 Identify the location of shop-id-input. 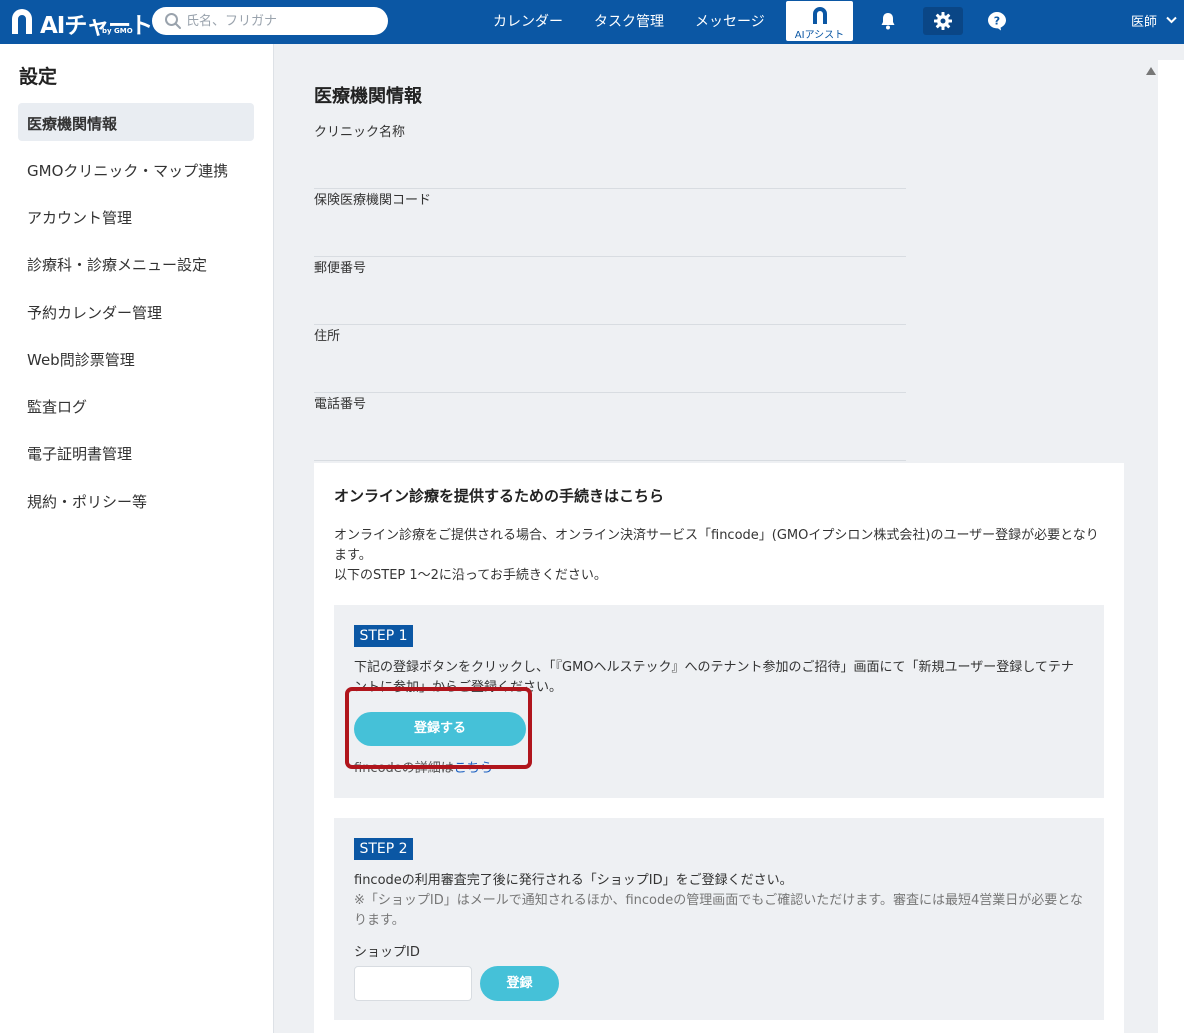
(413, 983).